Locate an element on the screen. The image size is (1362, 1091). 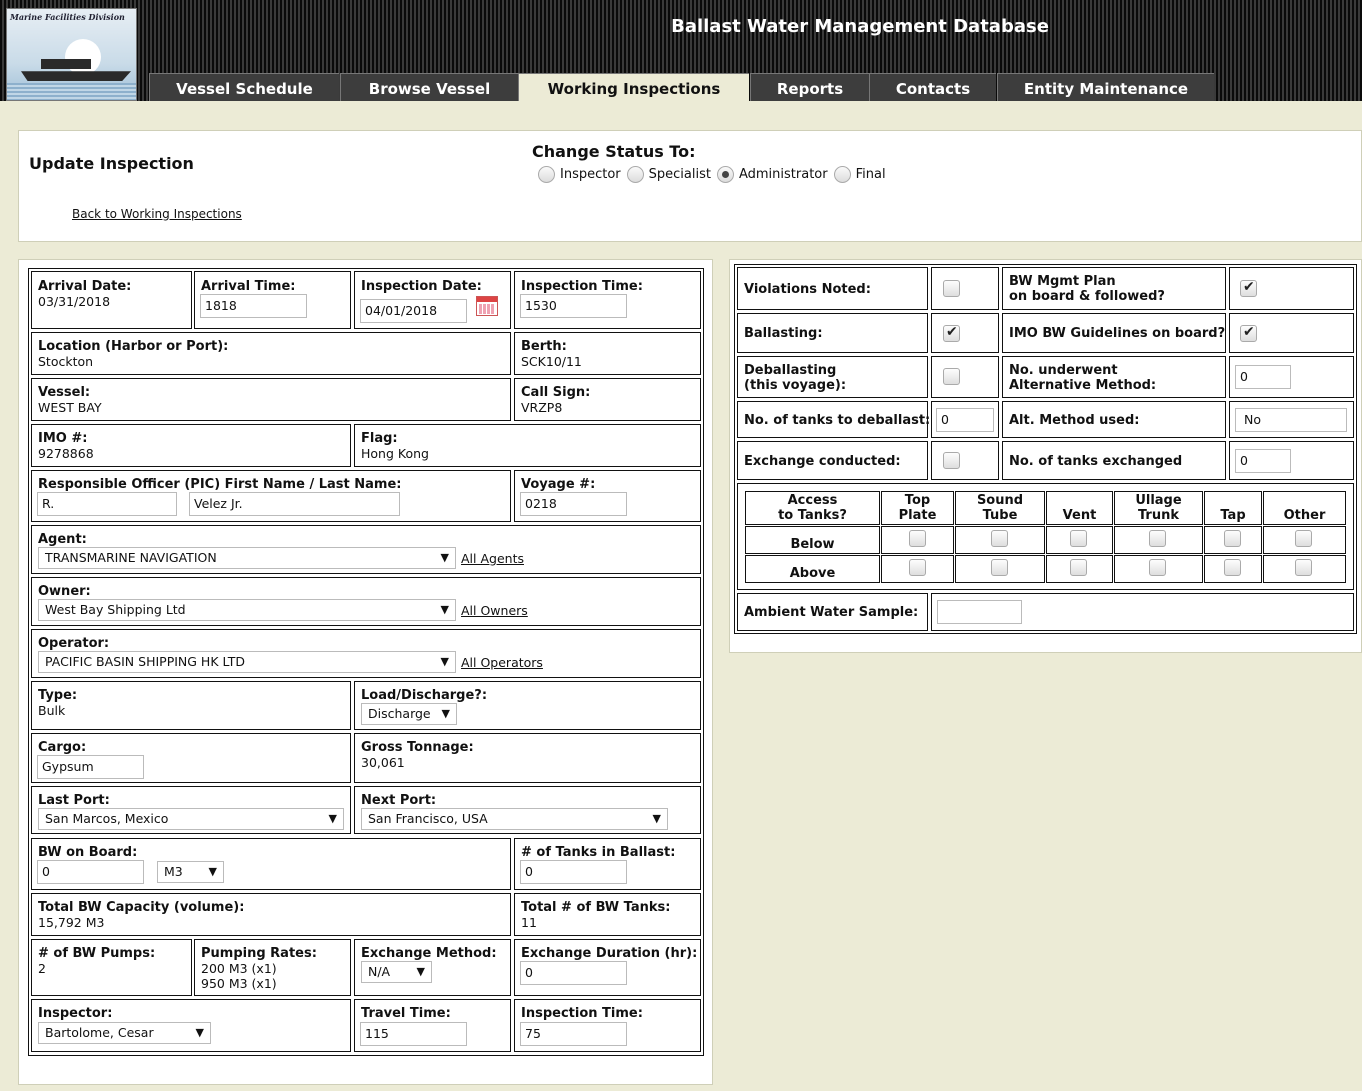
ambient-water-sample-input is located at coordinates (979, 612).